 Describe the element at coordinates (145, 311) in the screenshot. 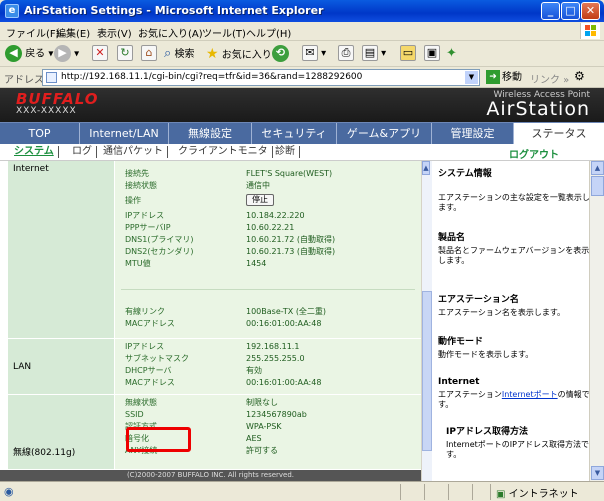

I see `key-wired-link: 有線リンク` at that location.